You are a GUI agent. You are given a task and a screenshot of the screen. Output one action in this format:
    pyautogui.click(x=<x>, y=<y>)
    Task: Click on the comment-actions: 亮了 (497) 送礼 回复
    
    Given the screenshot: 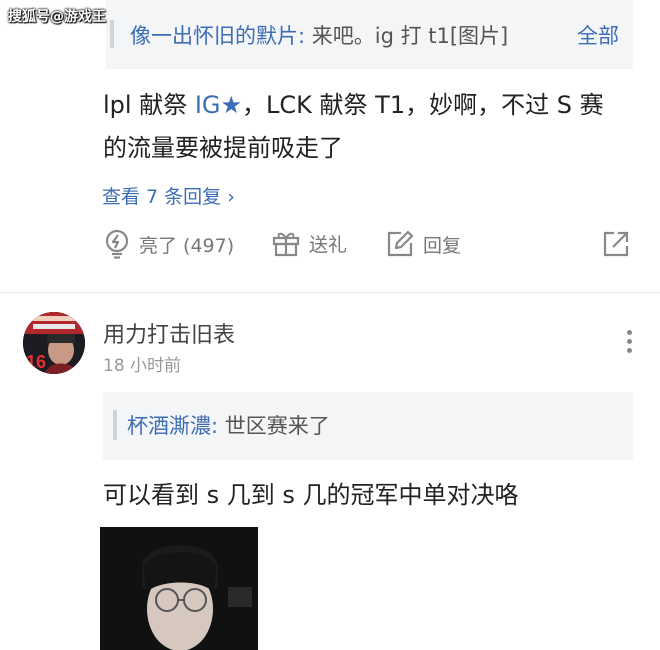 What is the action you would take?
    pyautogui.click(x=368, y=247)
    